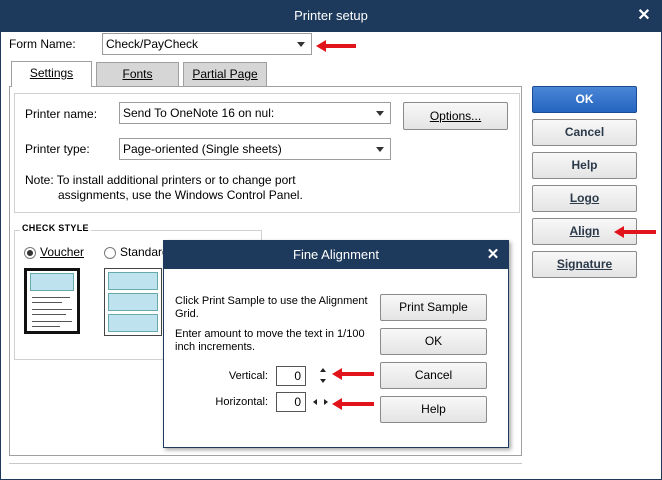 This screenshot has height=480, width=662. I want to click on voucher-radio, so click(30, 253).